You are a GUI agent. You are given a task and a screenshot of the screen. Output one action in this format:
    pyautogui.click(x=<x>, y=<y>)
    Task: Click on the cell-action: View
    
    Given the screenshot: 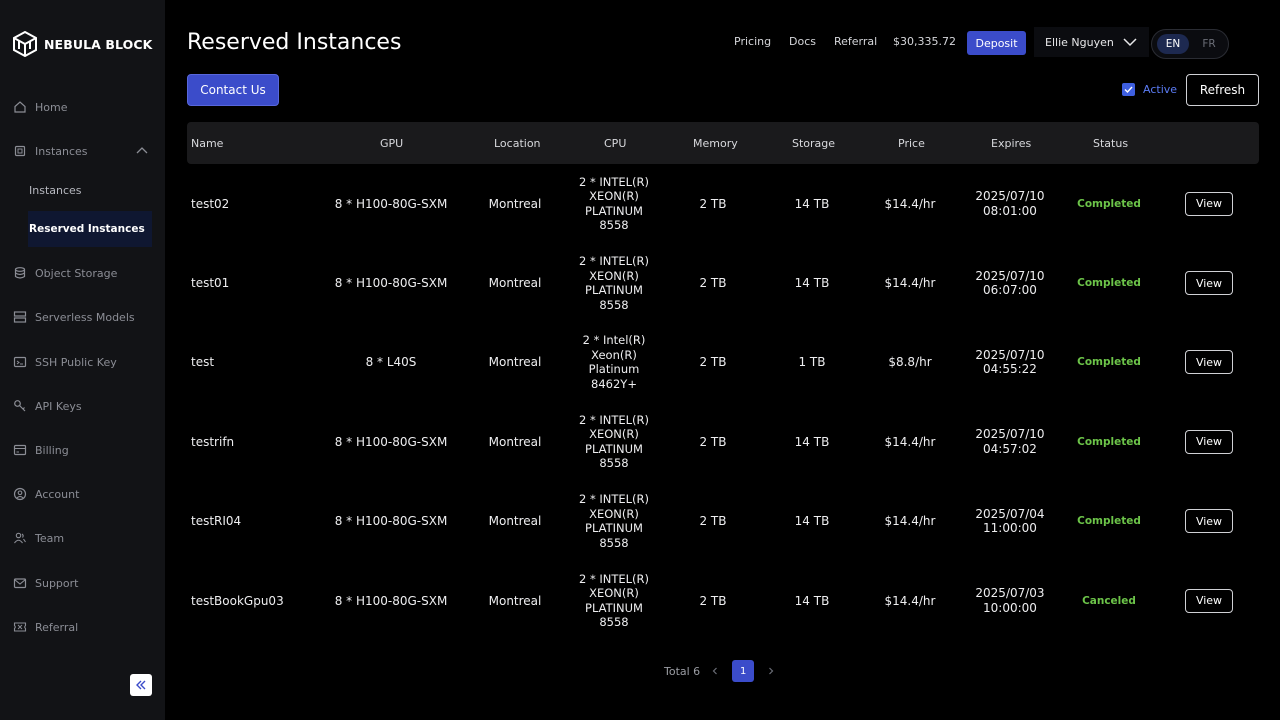 What is the action you would take?
    pyautogui.click(x=1209, y=441)
    